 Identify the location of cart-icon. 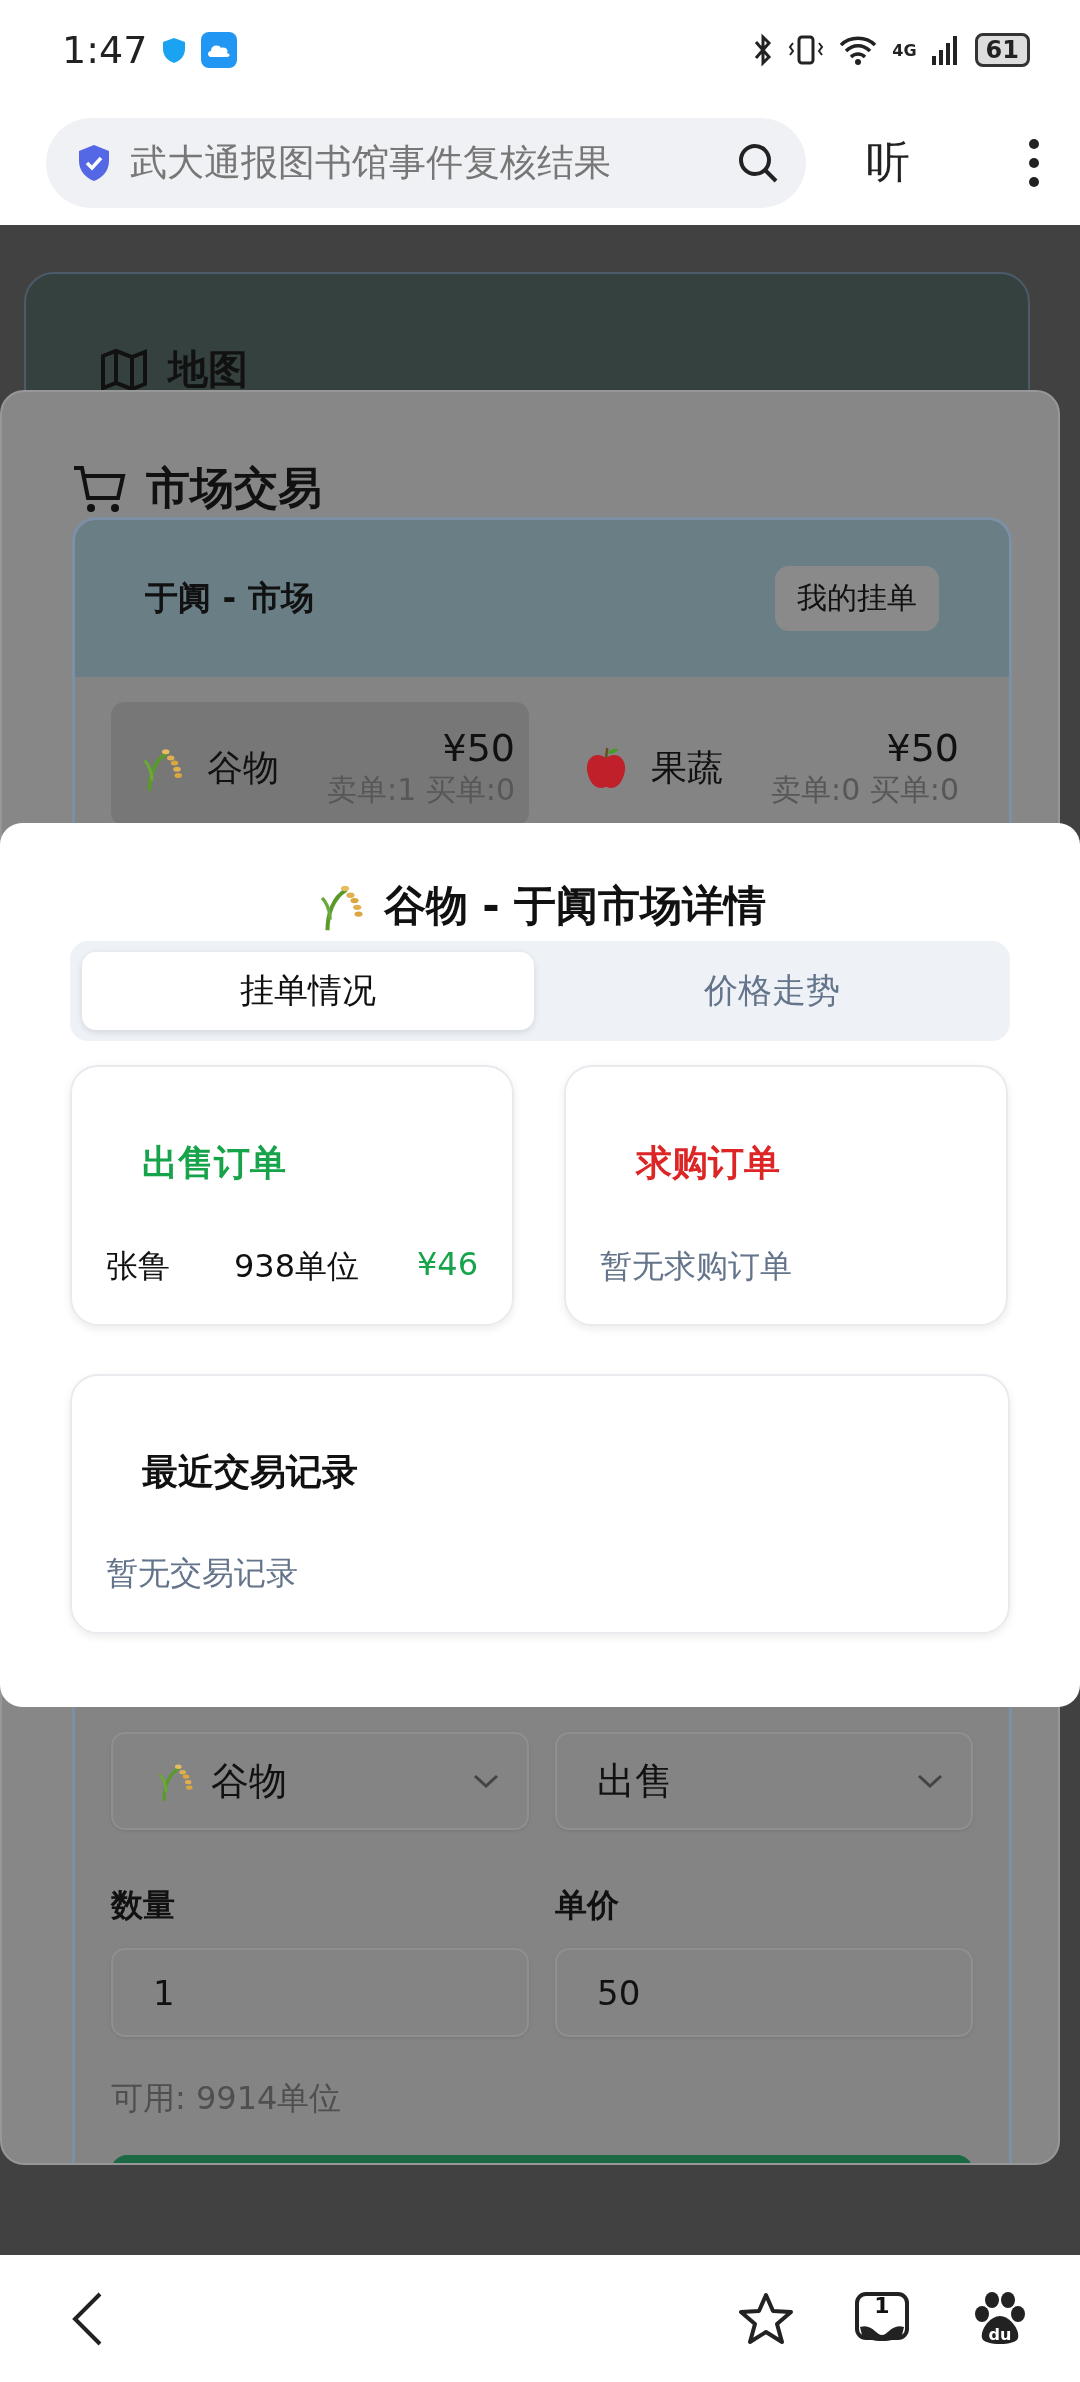
(99, 488).